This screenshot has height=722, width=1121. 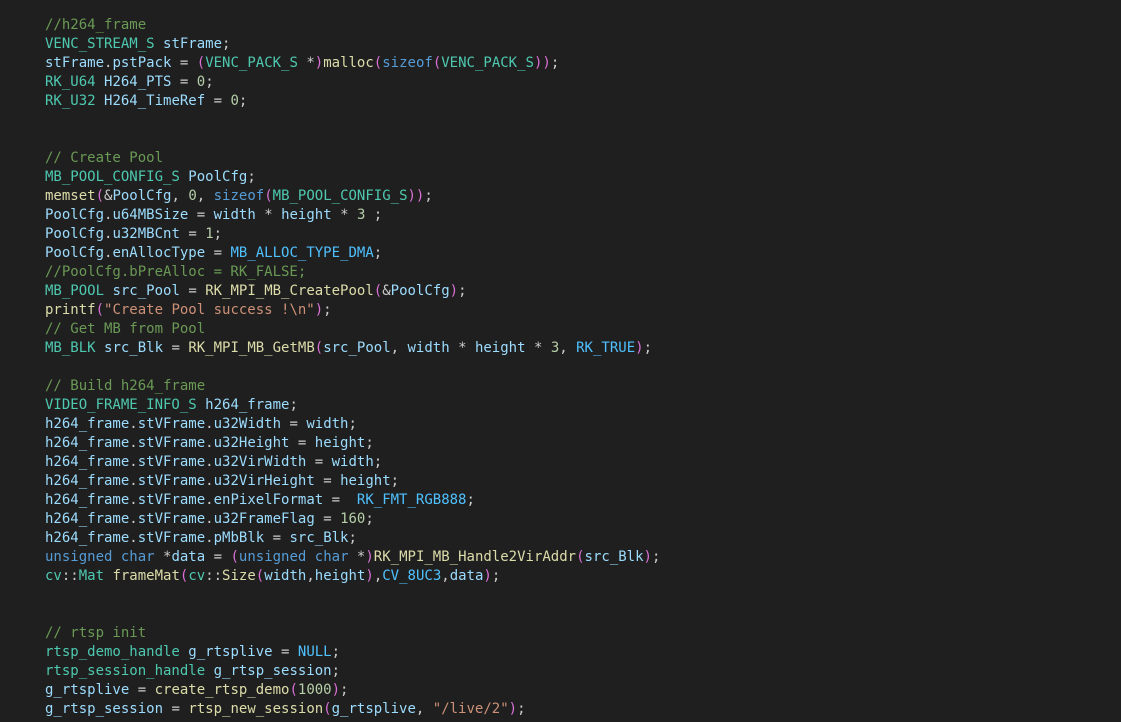 What do you see at coordinates (352, 101) in the screenshot?
I see `code-line: RK_U32 H264_TimeRef = 0;` at bounding box center [352, 101].